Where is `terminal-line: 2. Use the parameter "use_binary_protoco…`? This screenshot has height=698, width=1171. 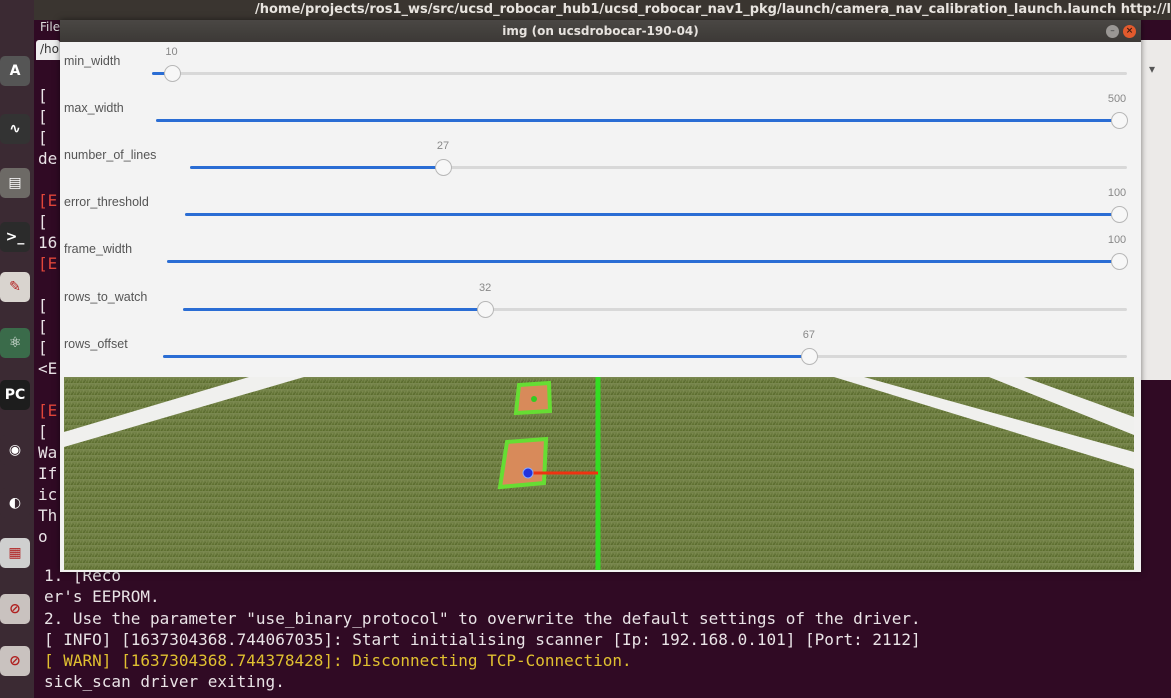 terminal-line: 2. Use the parameter "use_binary_protoco… is located at coordinates (482, 618).